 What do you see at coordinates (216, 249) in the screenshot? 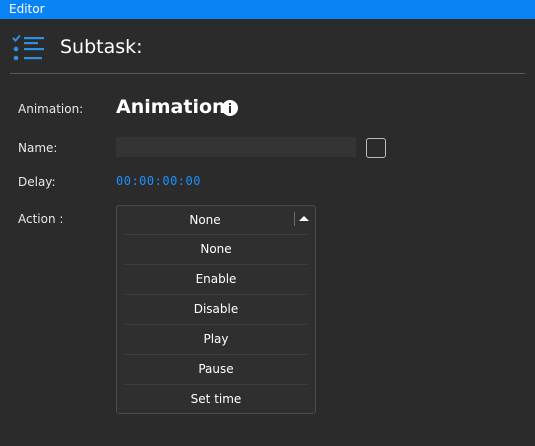
I see `action-option-none: None` at bounding box center [216, 249].